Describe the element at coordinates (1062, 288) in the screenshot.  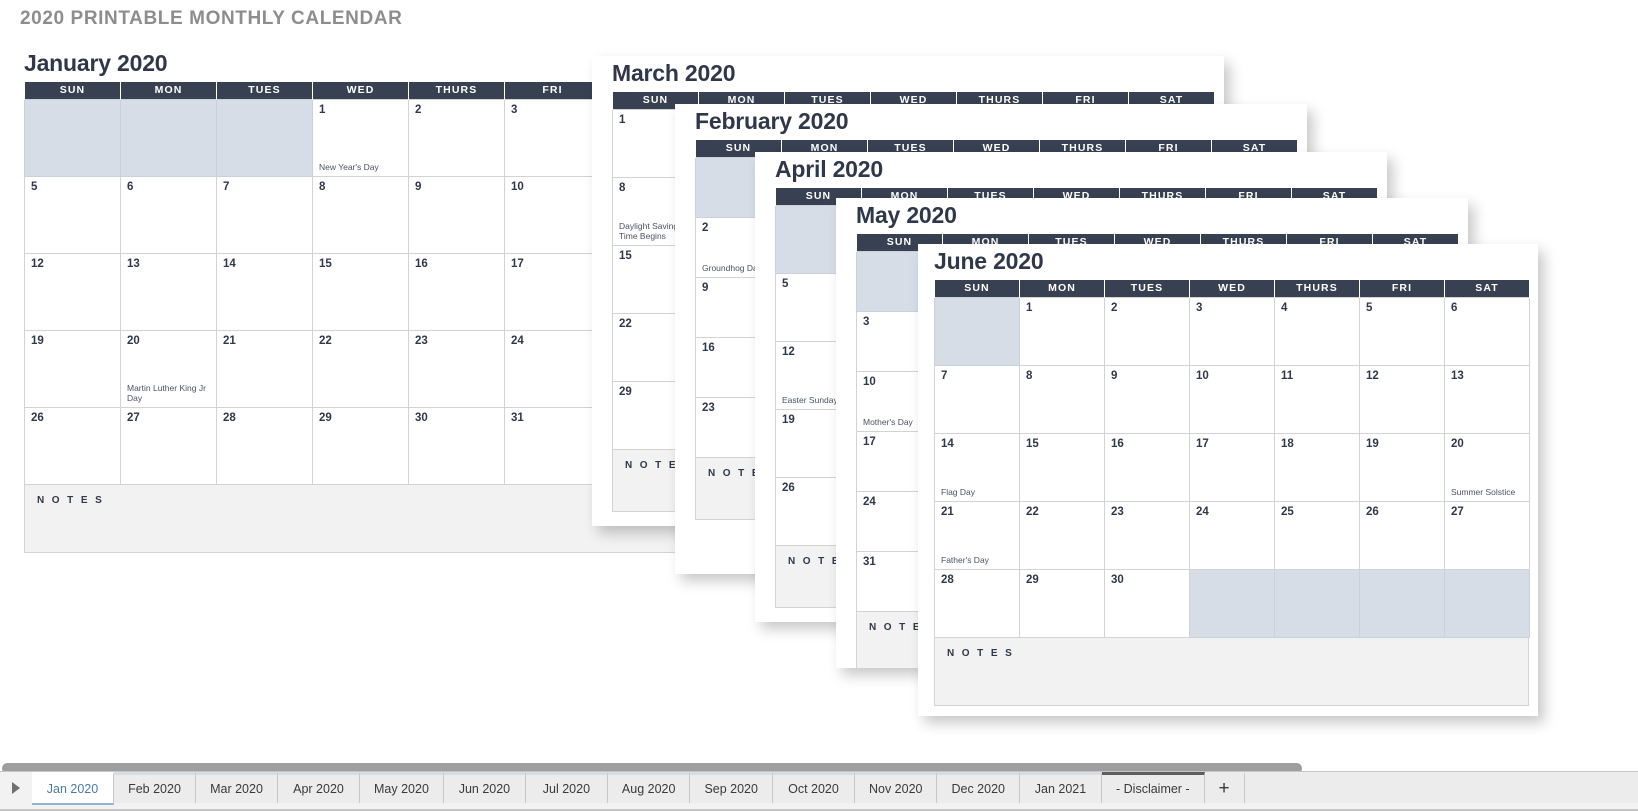
I see `weekday-header-mon: MON` at that location.